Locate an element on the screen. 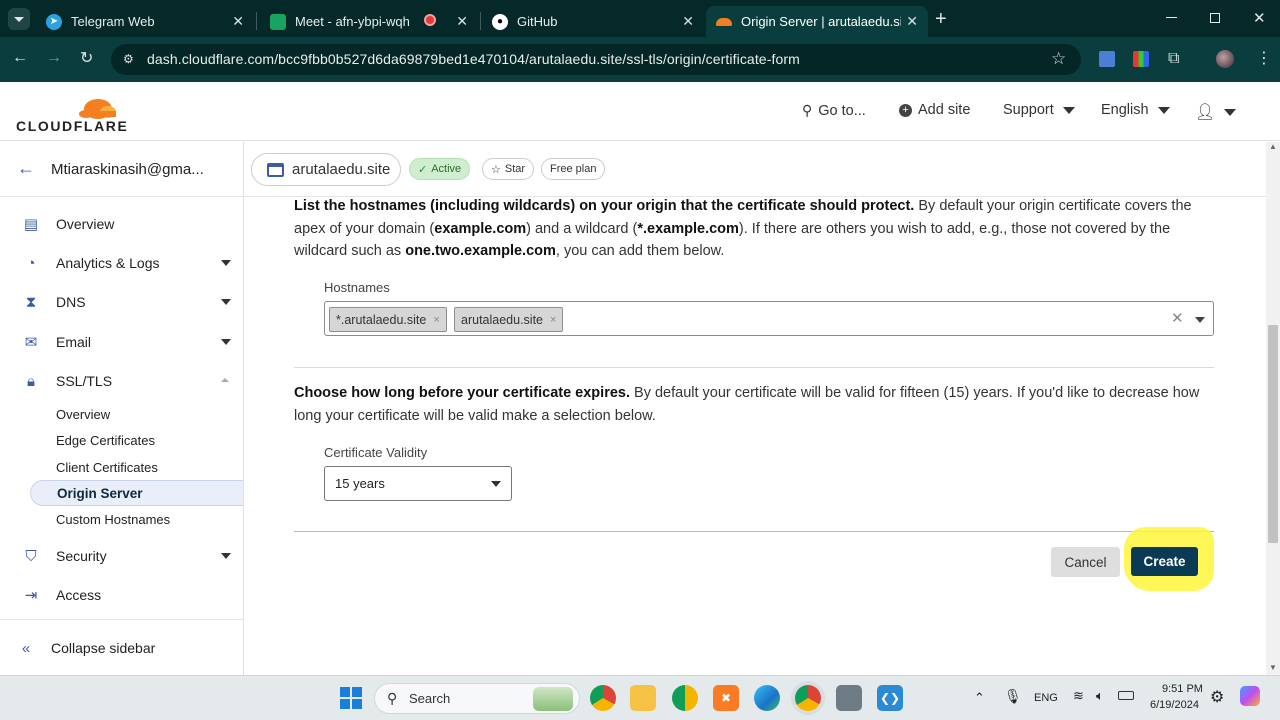  cancel-button: Cancel is located at coordinates (1085, 562).